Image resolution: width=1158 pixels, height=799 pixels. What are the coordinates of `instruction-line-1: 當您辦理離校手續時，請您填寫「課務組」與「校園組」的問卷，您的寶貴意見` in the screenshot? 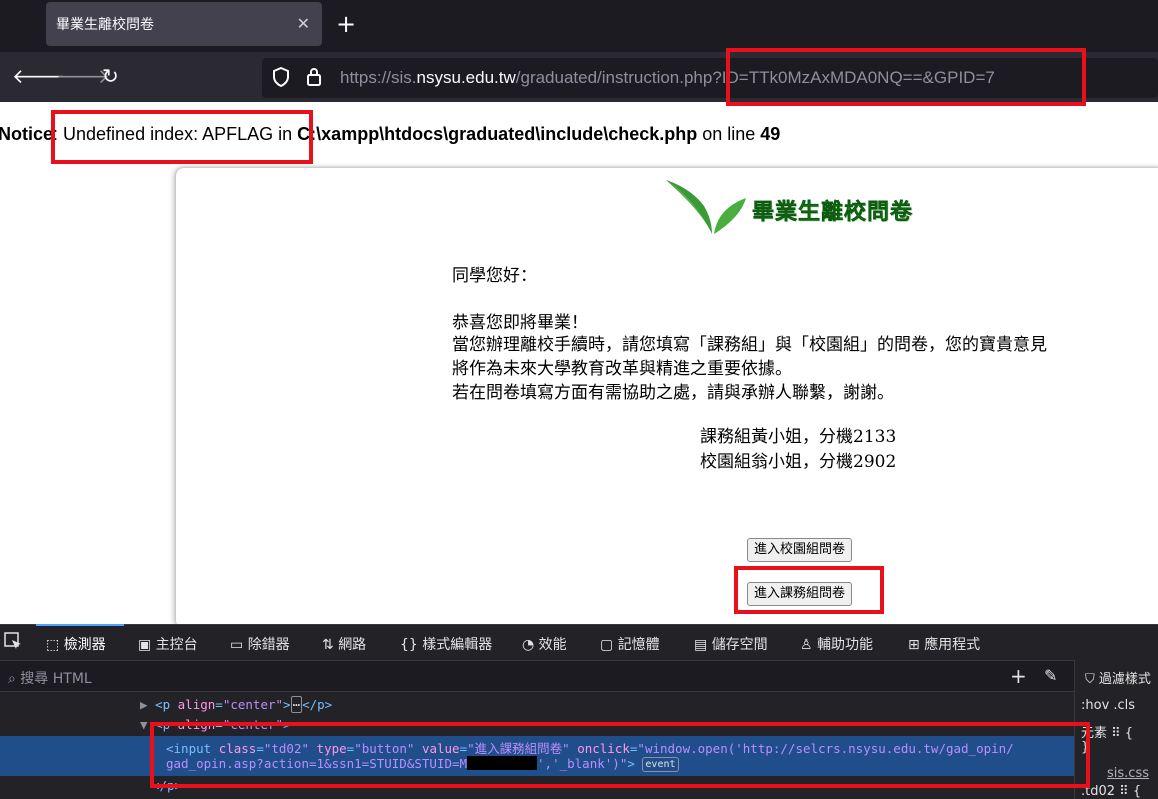 It's located at (749, 345).